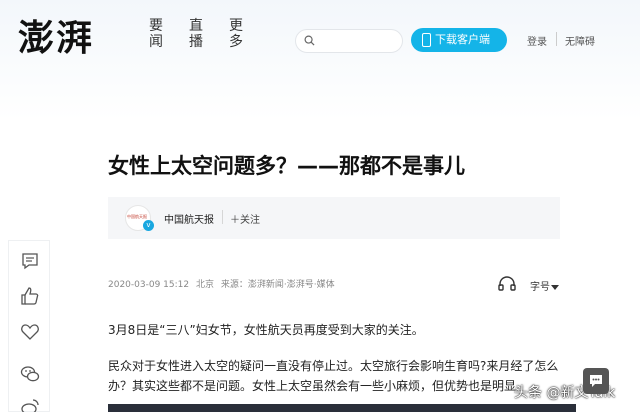  What do you see at coordinates (277, 285) in the screenshot?
I see `article-source: 来源：澎湃新闻·澎湃号·媒体` at bounding box center [277, 285].